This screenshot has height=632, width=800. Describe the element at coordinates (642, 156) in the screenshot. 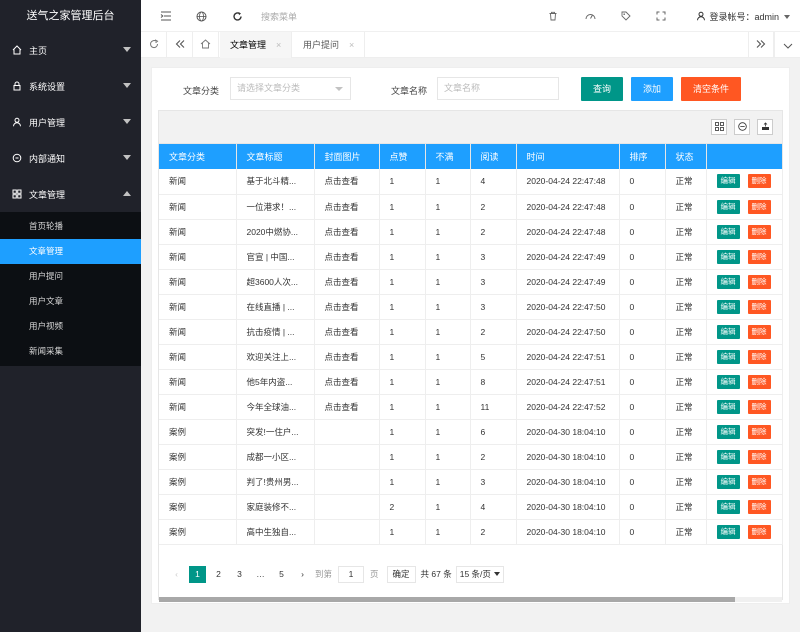

I see `column-header: 排序` at that location.